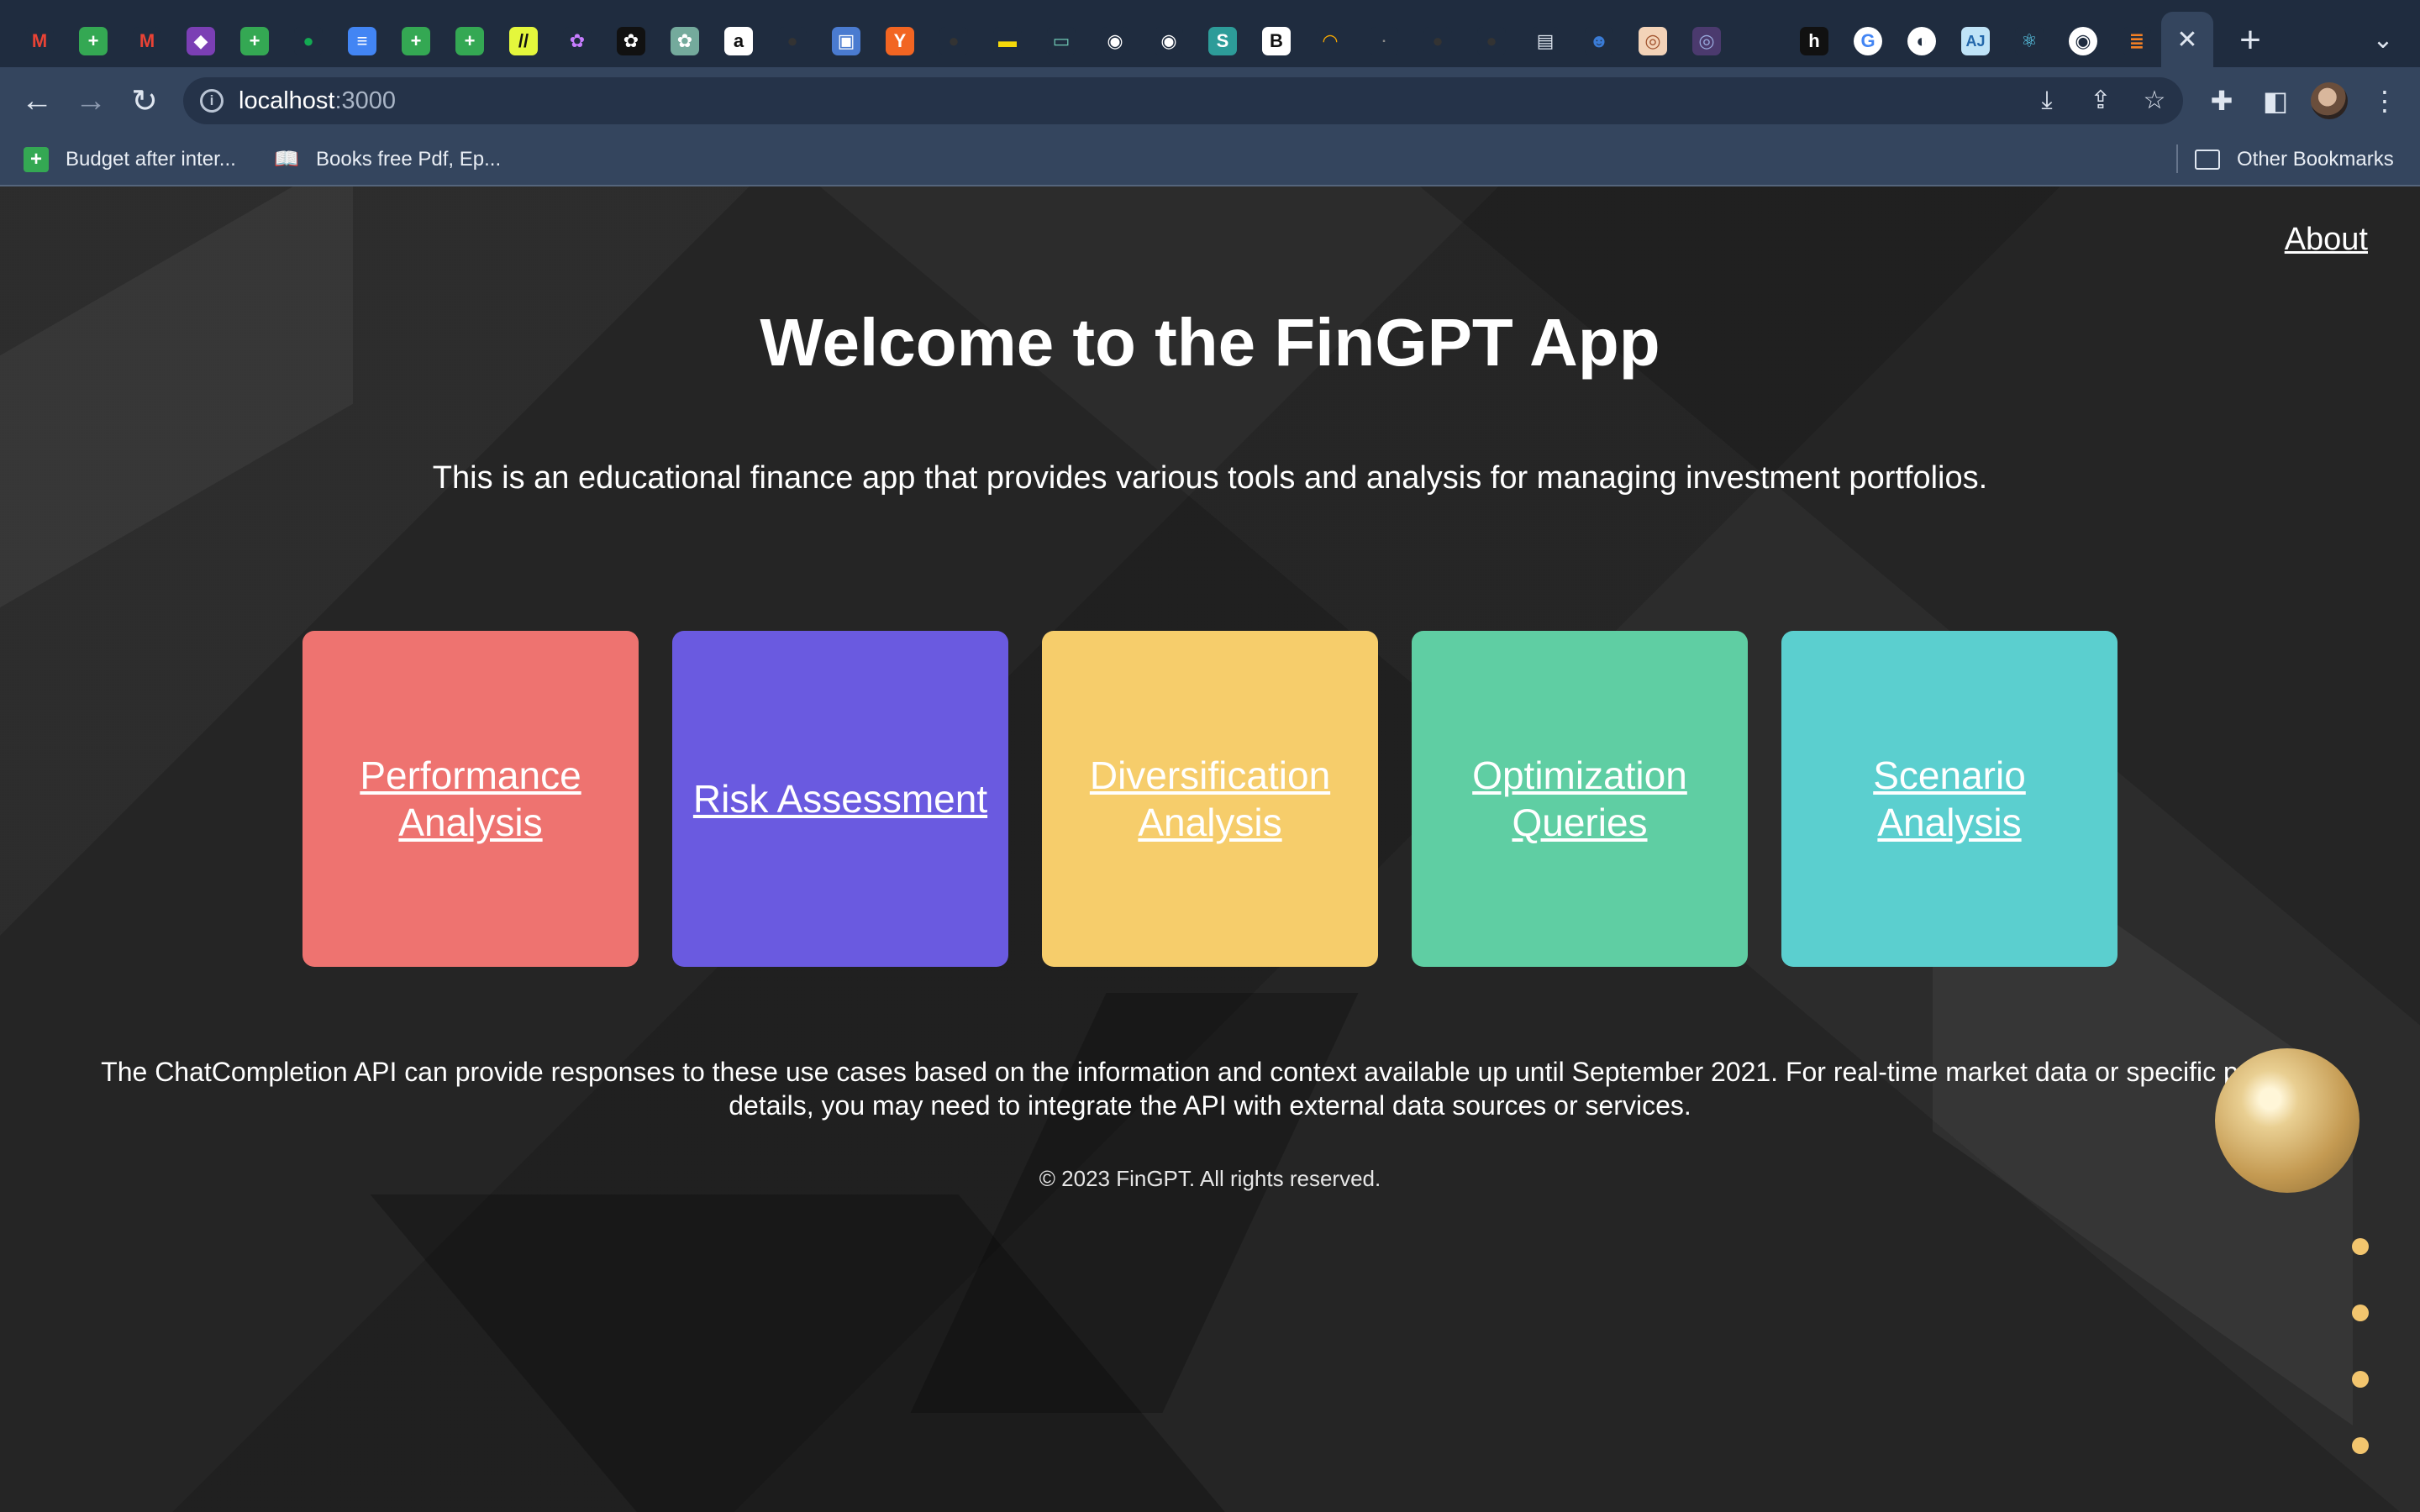 This screenshot has width=2420, height=1512. I want to click on card-optimization-queries: Optimization Queries, so click(1580, 799).